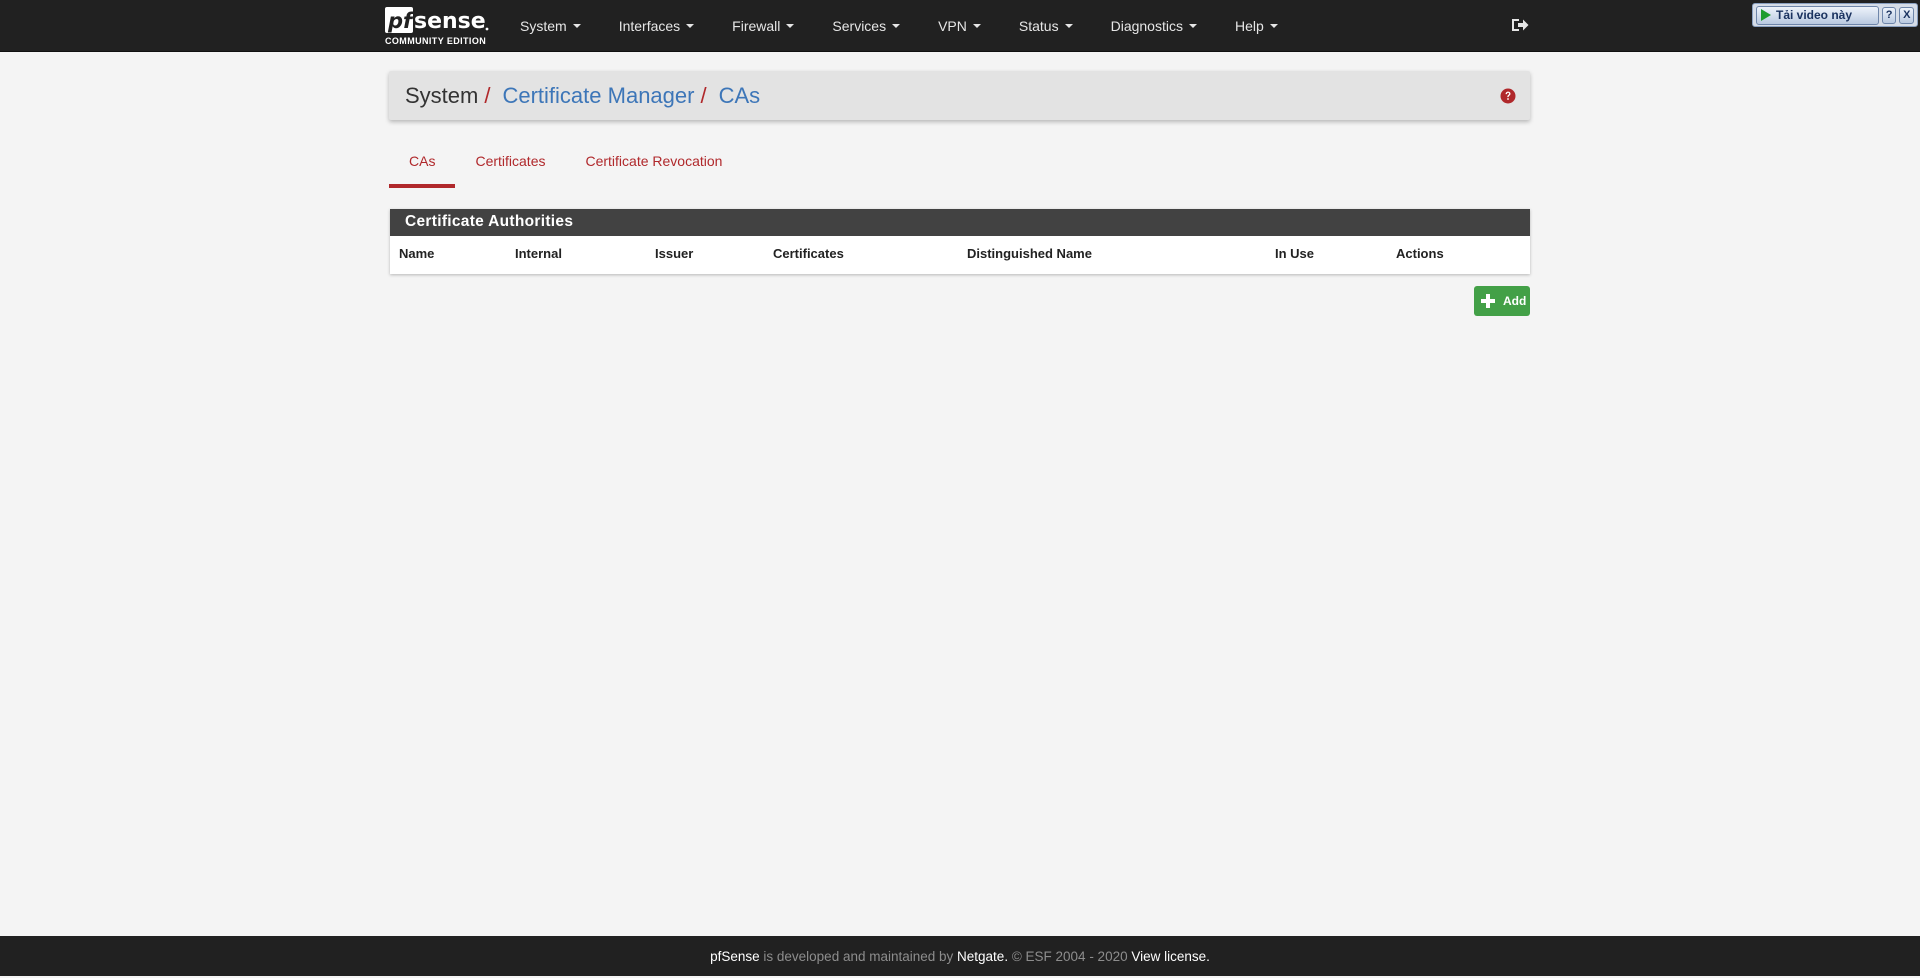 The height and width of the screenshot is (978, 1920). I want to click on column-header-internal: Internal, so click(538, 253).